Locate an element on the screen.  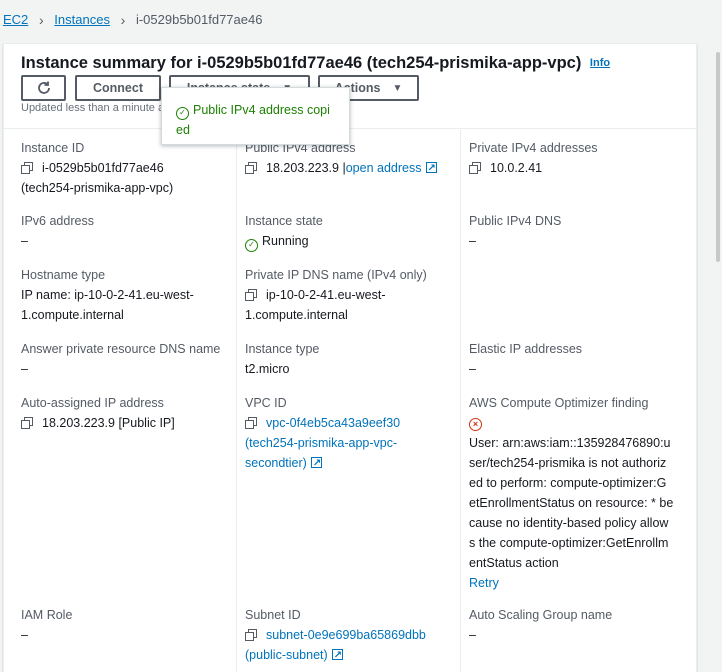
field-iam-role: IAM Role – is located at coordinates (131, 625).